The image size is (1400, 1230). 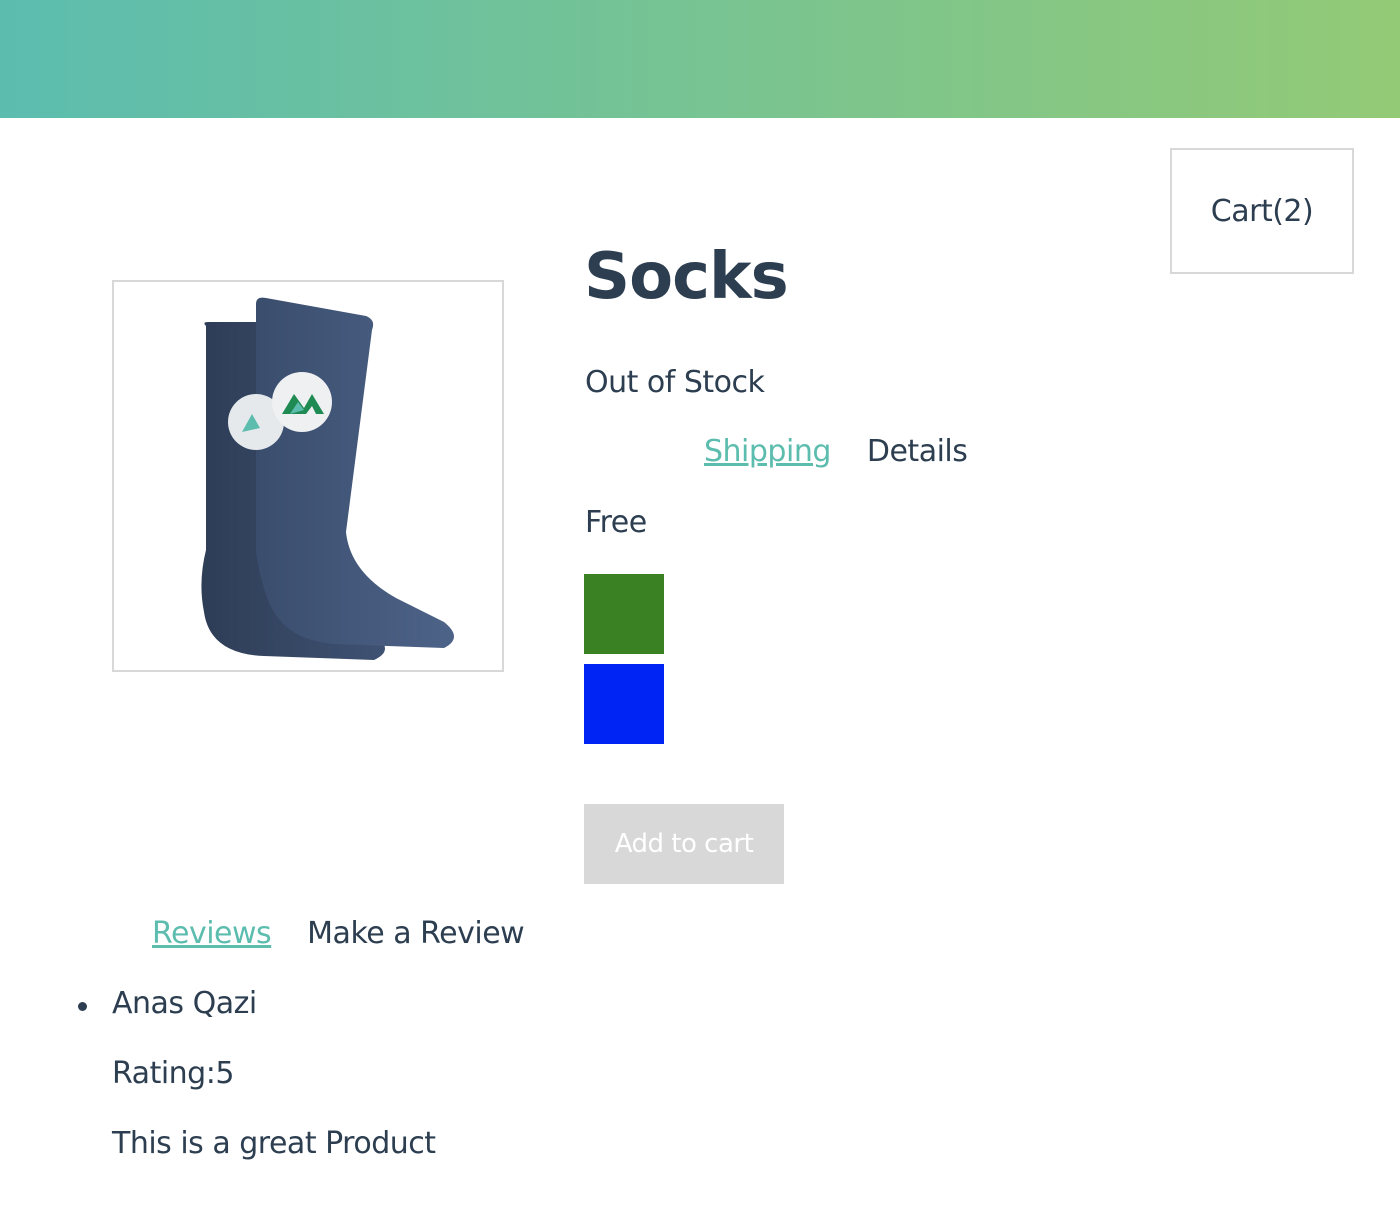 What do you see at coordinates (616, 522) in the screenshot?
I see `shipping-value: Free` at bounding box center [616, 522].